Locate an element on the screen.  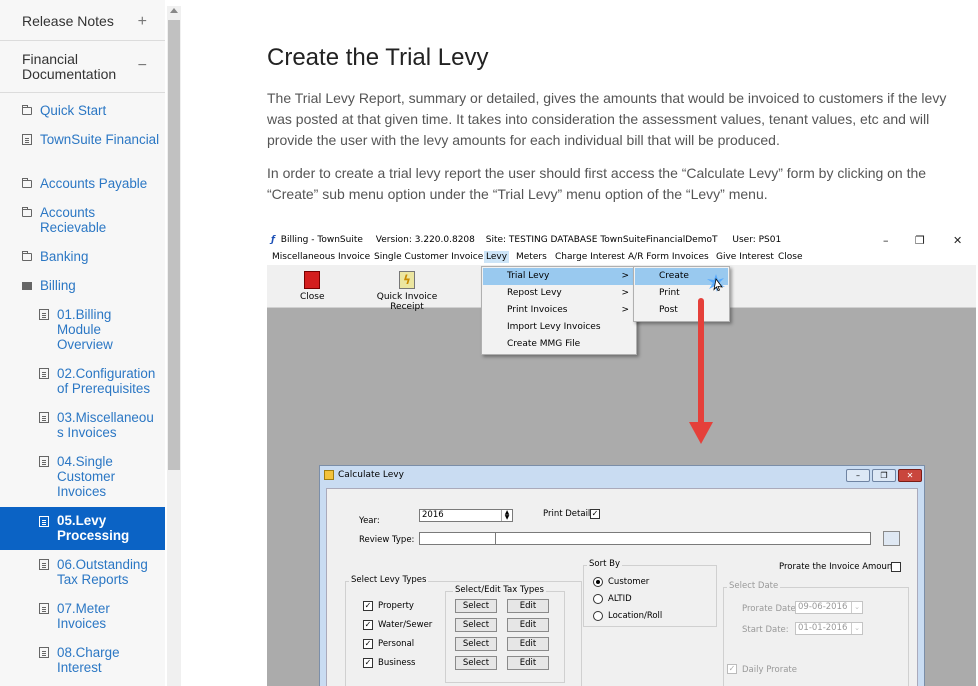
expand-icon: + is located at coordinates (142, 22).